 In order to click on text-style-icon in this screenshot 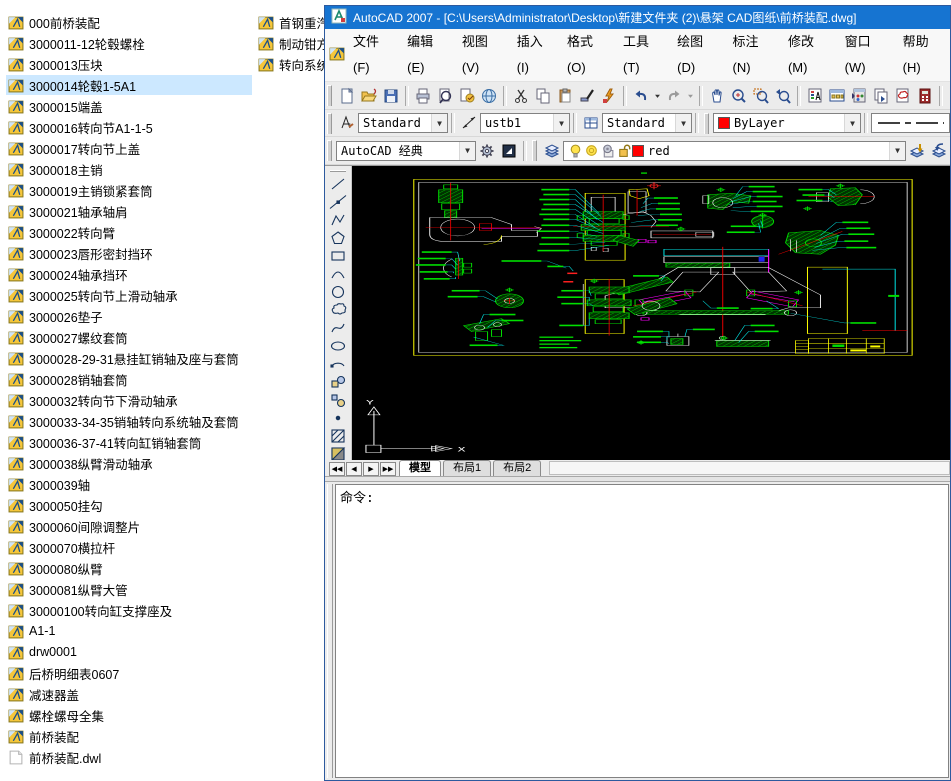, I will do `click(347, 123)`.